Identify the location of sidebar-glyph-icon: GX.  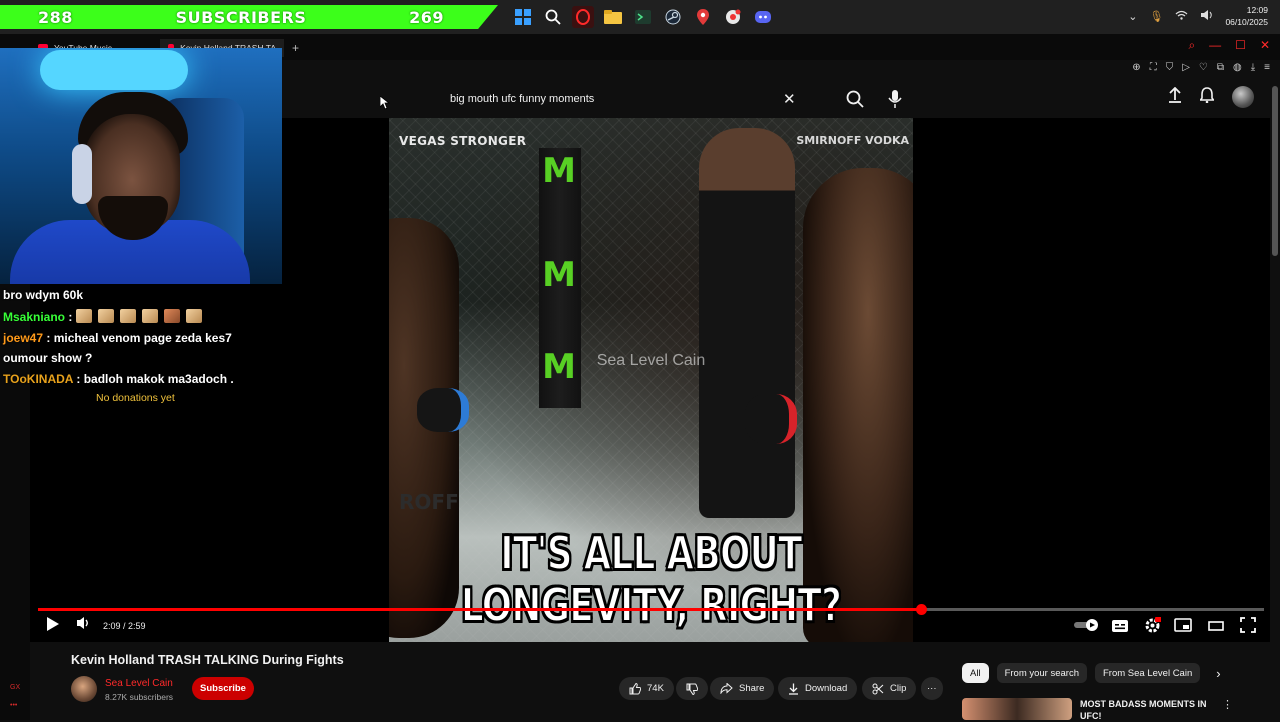
(15, 687).